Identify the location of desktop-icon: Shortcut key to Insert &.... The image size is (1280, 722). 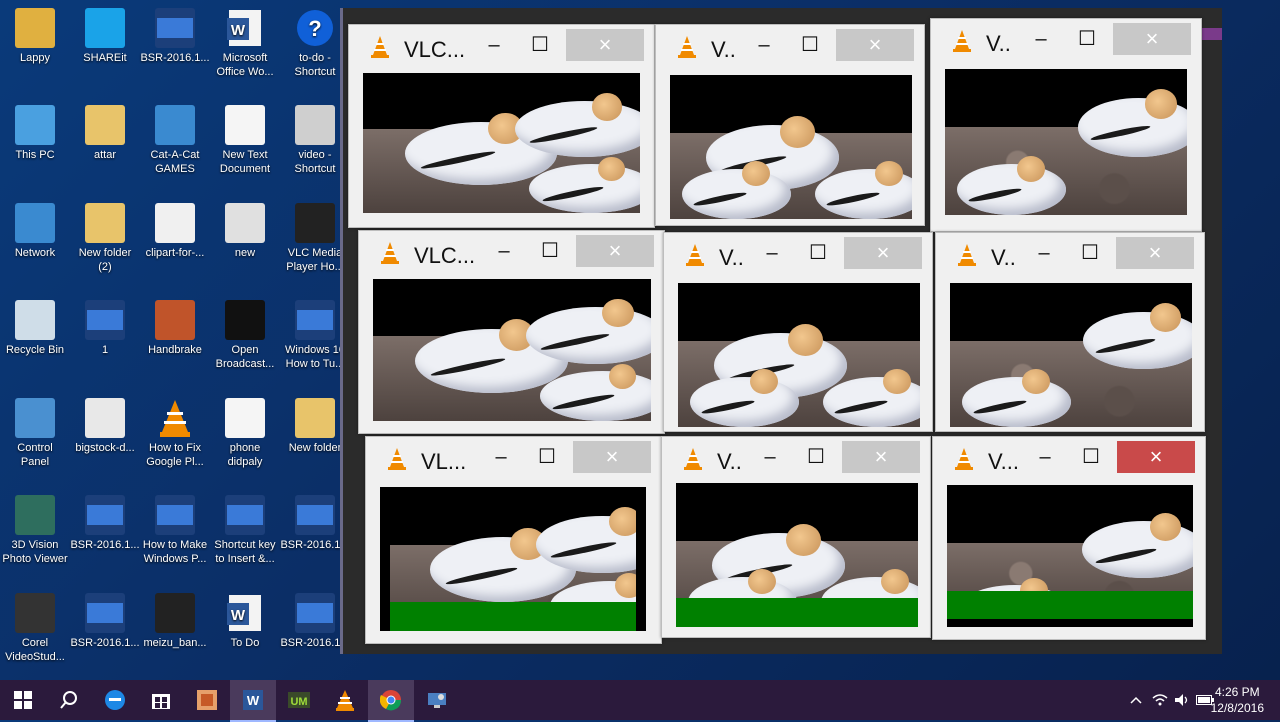
(245, 530).